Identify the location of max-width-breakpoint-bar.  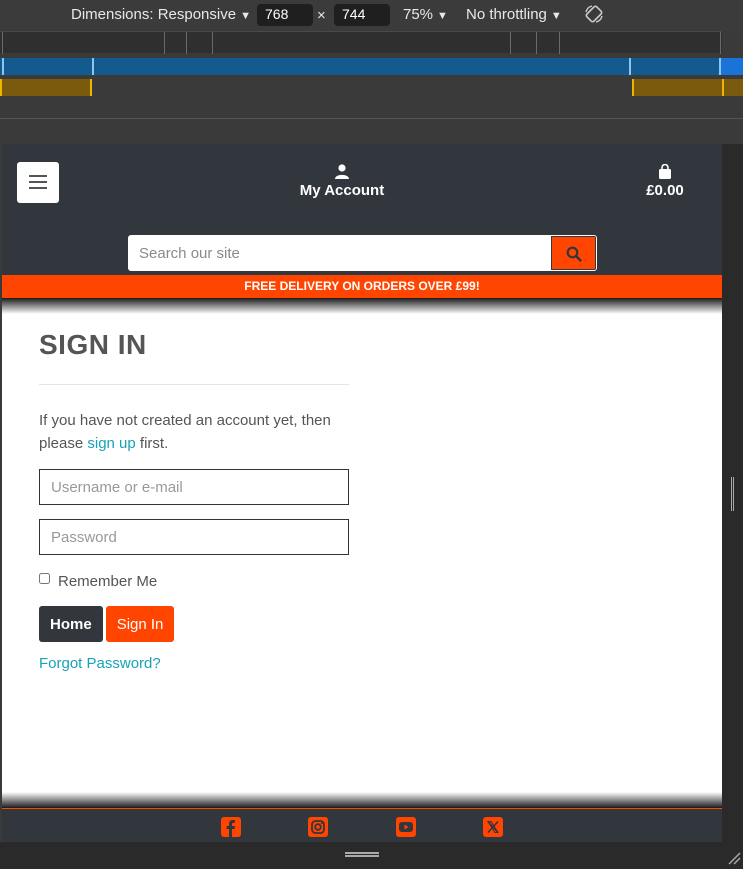
(371, 66).